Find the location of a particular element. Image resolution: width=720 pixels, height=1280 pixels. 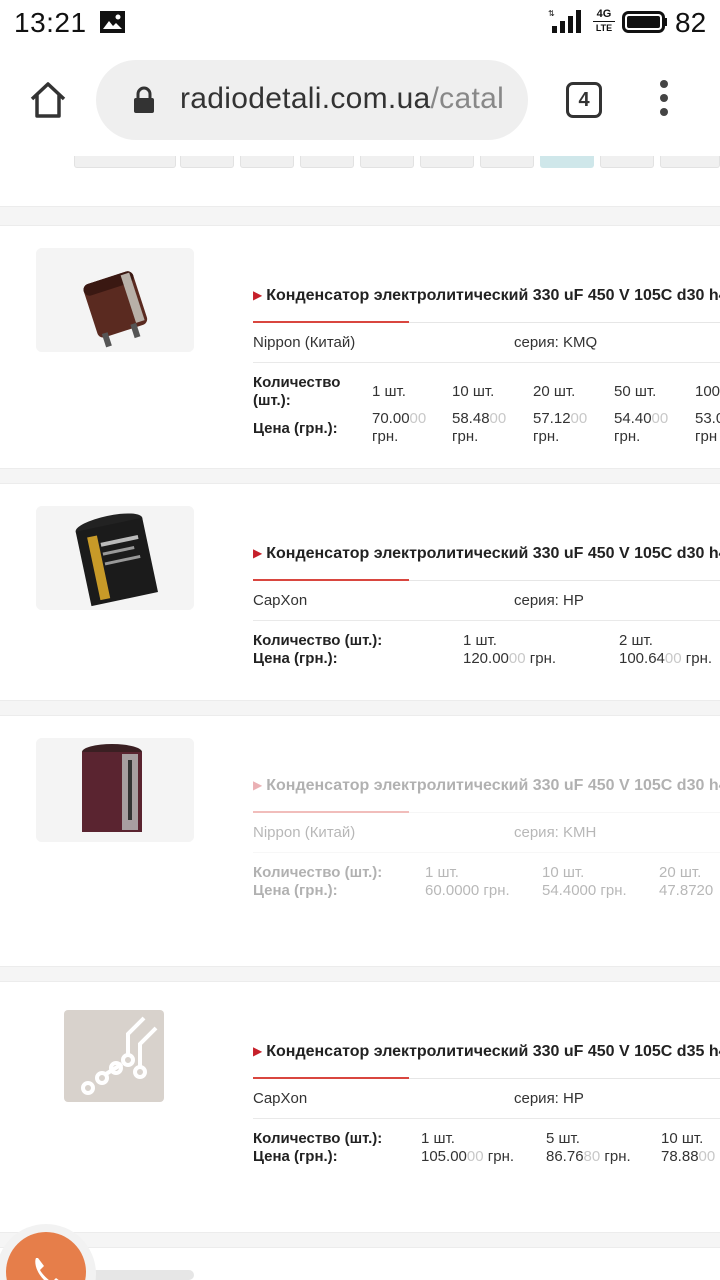

network-label: 4G is located at coordinates (604, 14).